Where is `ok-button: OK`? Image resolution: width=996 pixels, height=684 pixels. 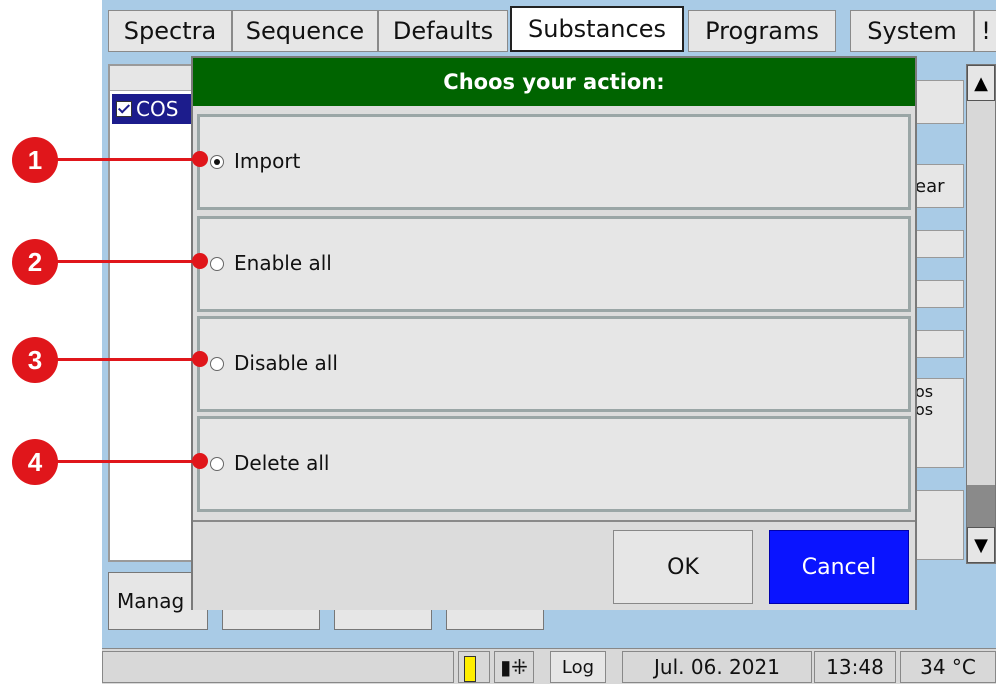 ok-button: OK is located at coordinates (683, 567).